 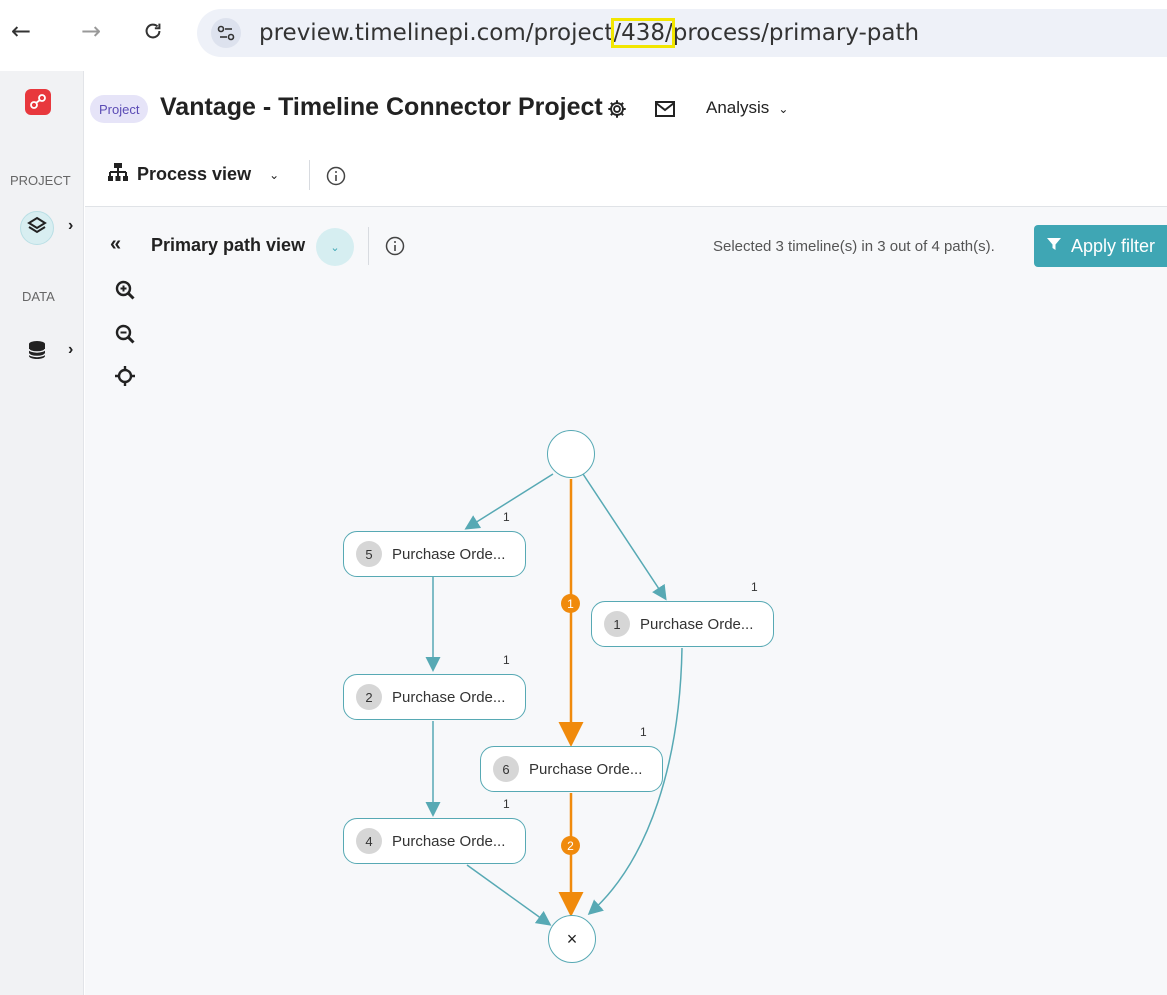 I want to click on node-count-badge: 1, so click(x=617, y=624).